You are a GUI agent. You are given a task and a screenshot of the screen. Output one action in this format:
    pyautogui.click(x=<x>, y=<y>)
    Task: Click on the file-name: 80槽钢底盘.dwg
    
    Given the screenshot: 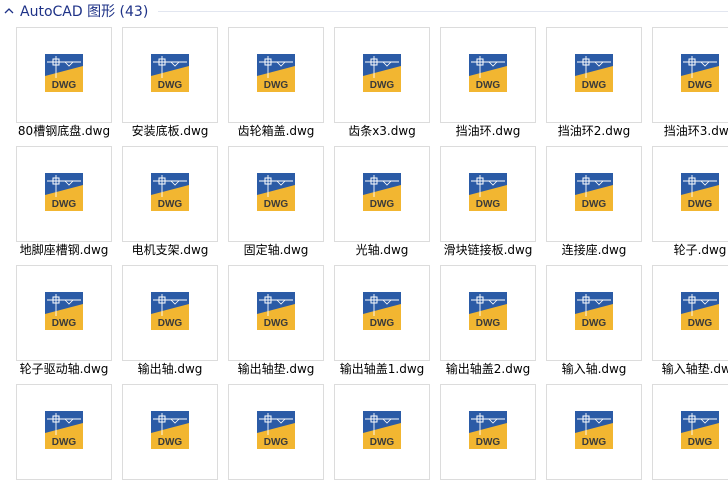 What is the action you would take?
    pyautogui.click(x=64, y=131)
    